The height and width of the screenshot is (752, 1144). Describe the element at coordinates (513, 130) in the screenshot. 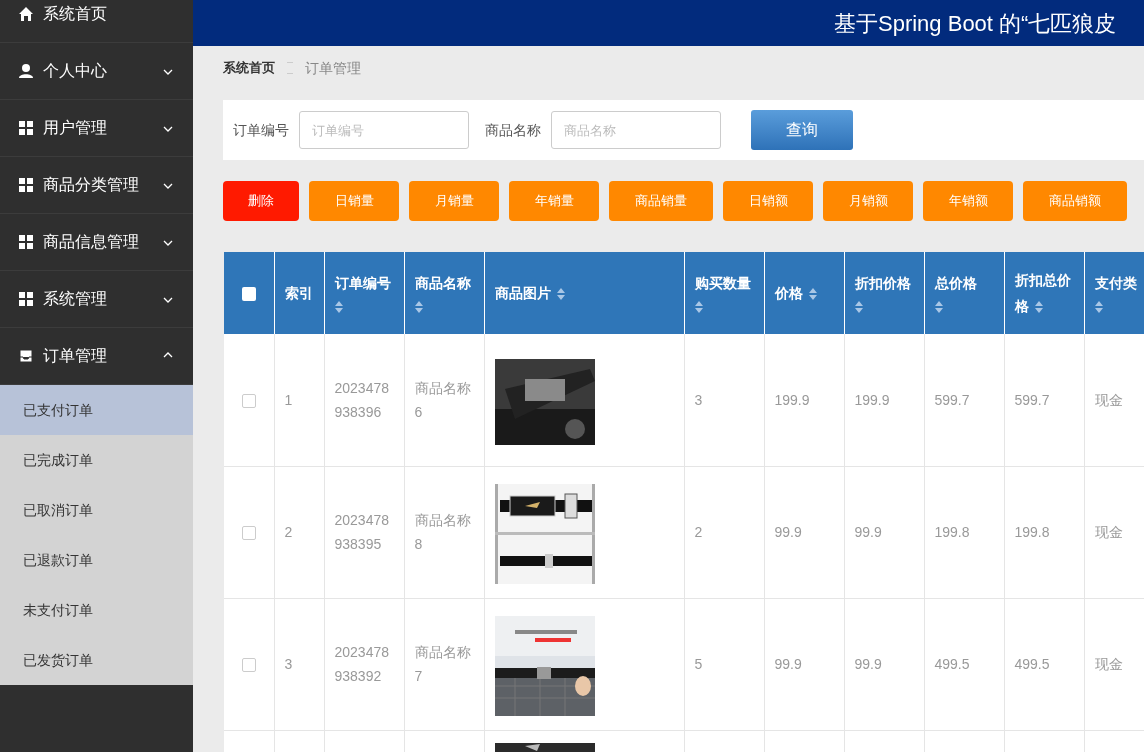

I see `field-label: 商品名称` at that location.